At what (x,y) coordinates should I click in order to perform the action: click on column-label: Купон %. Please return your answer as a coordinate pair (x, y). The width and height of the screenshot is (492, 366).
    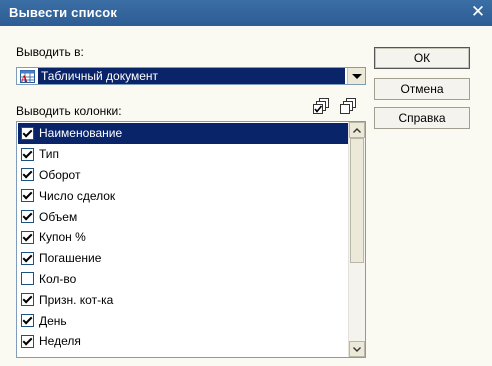
    Looking at the image, I should click on (62, 237).